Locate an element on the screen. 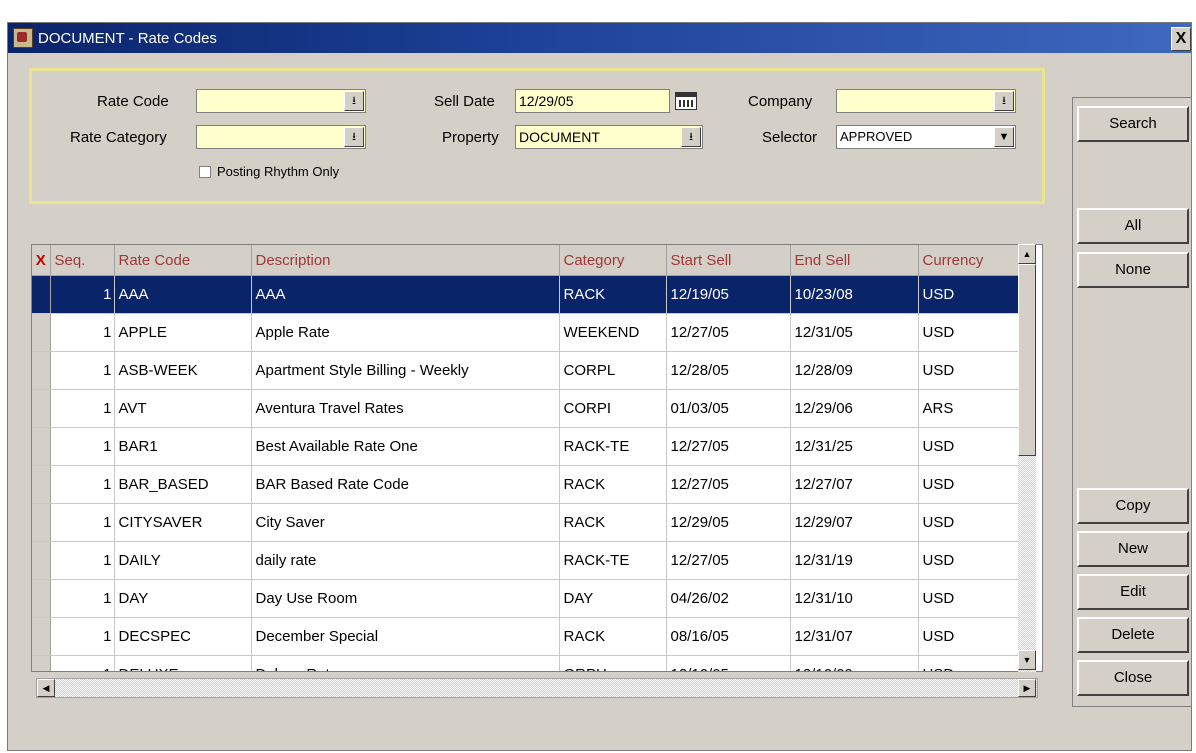  new-button: New is located at coordinates (1133, 549).